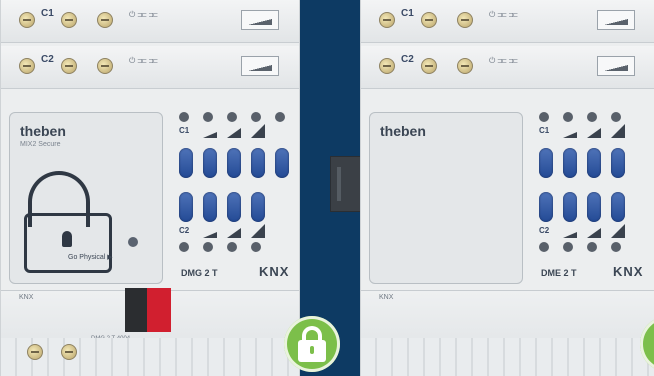  I want to click on subbrand-label: MIX2 Secure, so click(40, 144).